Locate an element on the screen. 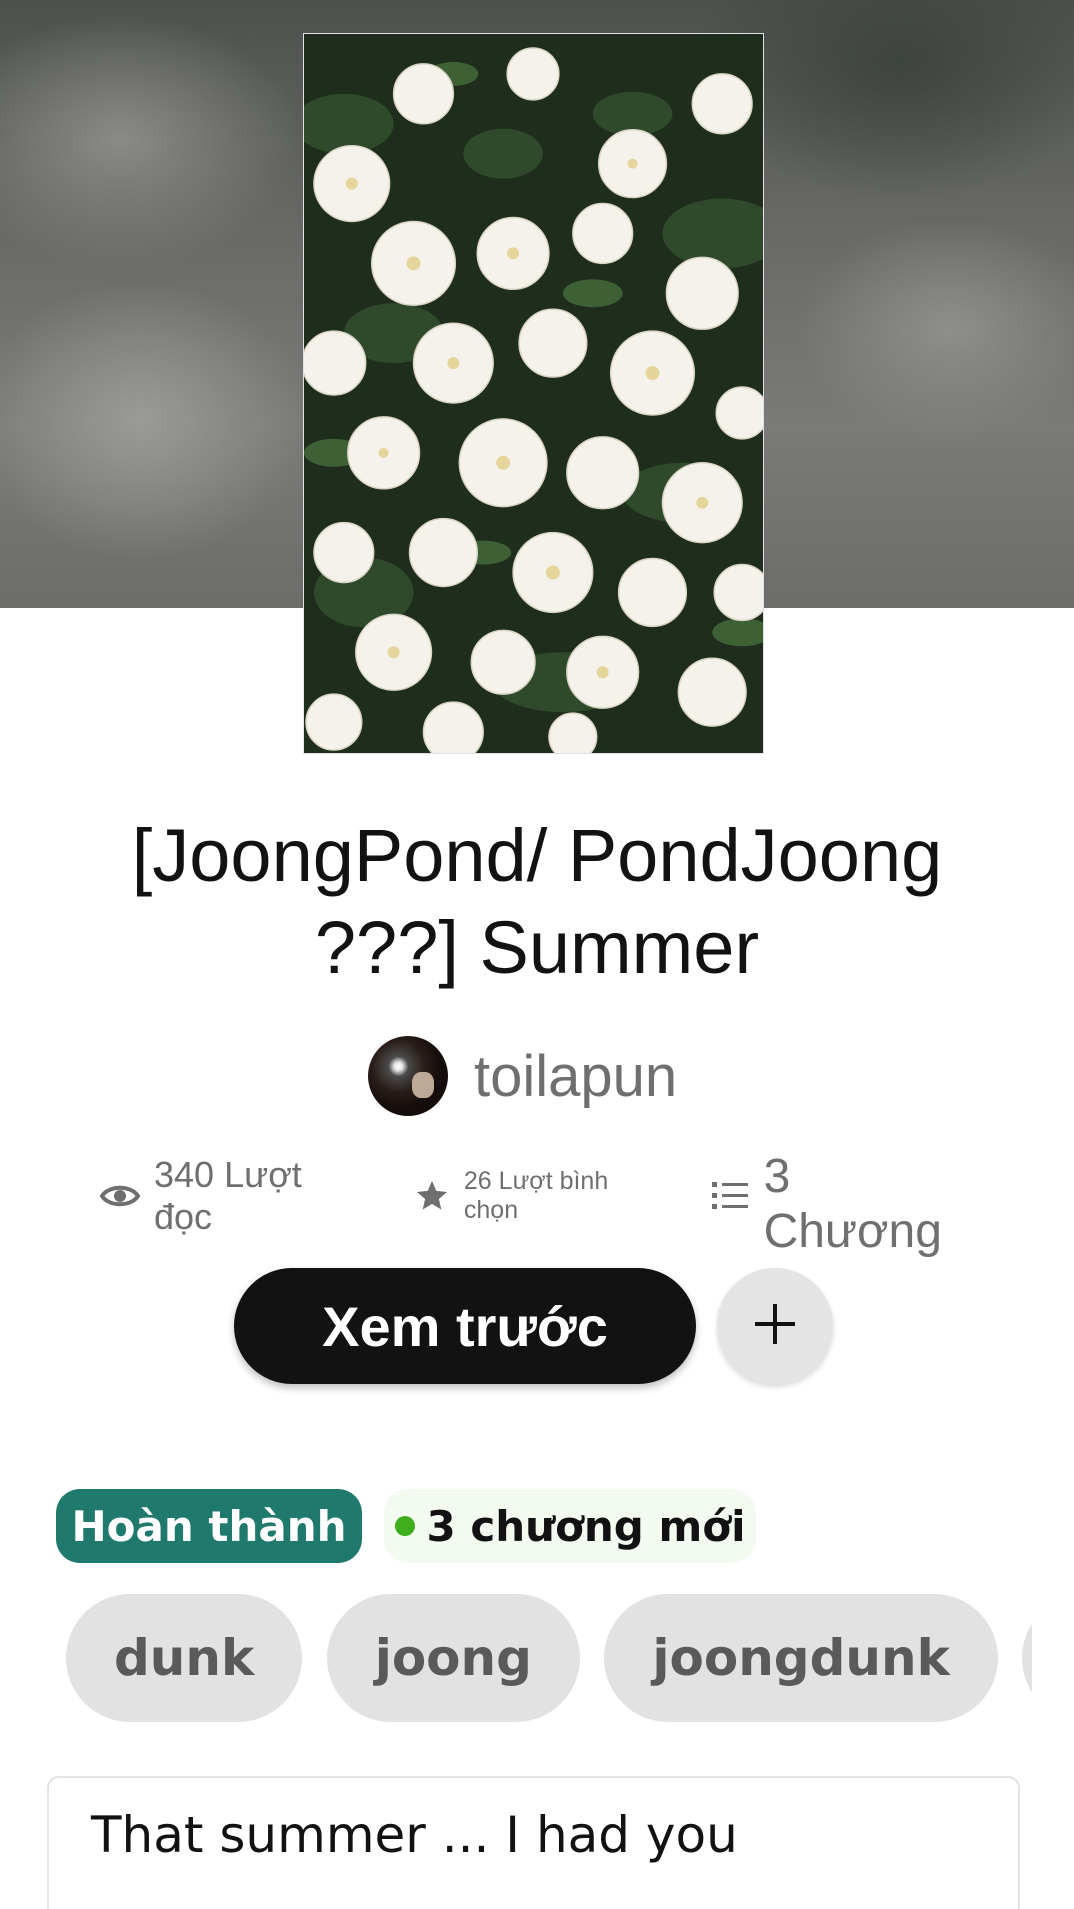 This screenshot has width=1074, height=1909. description-box: That summer ... I had you is located at coordinates (533, 1842).